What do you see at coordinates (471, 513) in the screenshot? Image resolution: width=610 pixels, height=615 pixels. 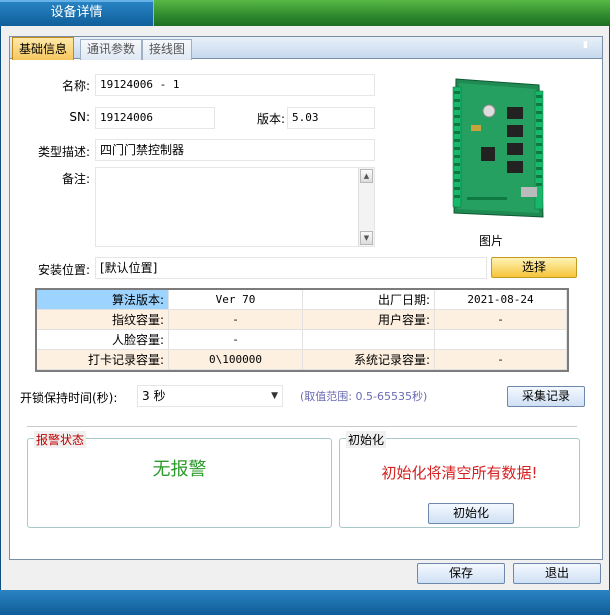 I see `initialize-button: 初始化` at bounding box center [471, 513].